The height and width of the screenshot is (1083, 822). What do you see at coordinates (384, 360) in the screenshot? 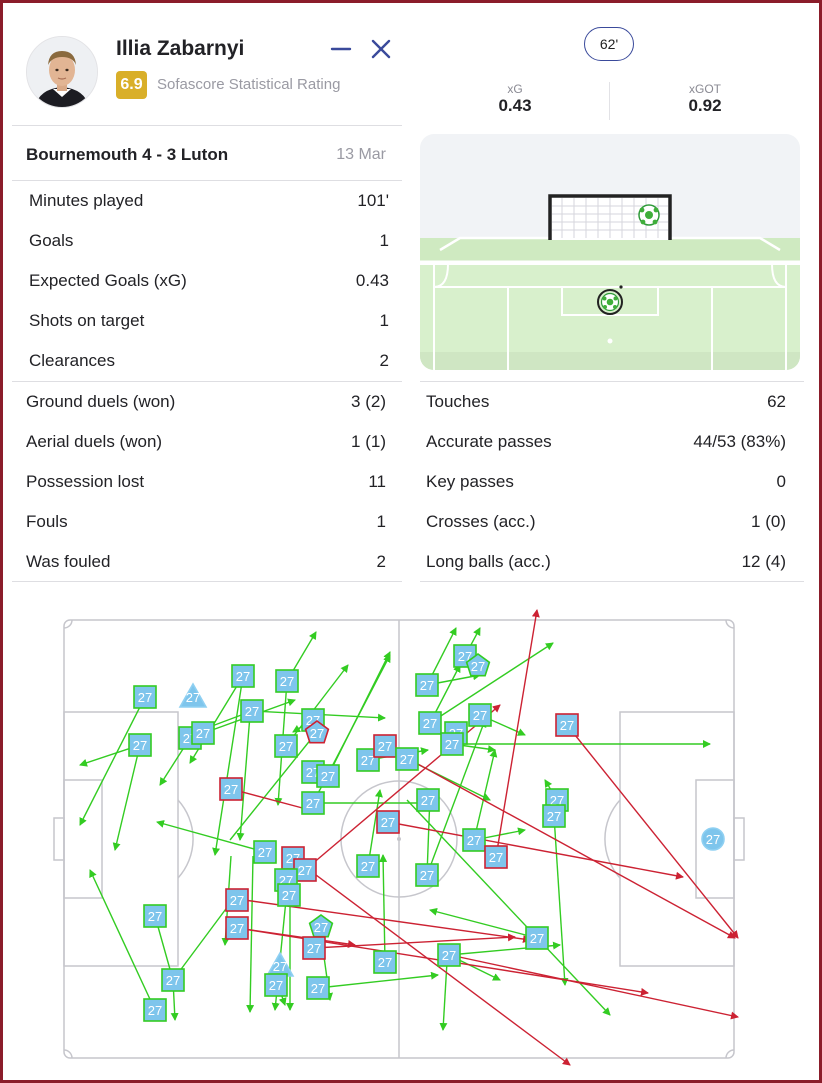
I see `stat-value: 2` at bounding box center [384, 360].